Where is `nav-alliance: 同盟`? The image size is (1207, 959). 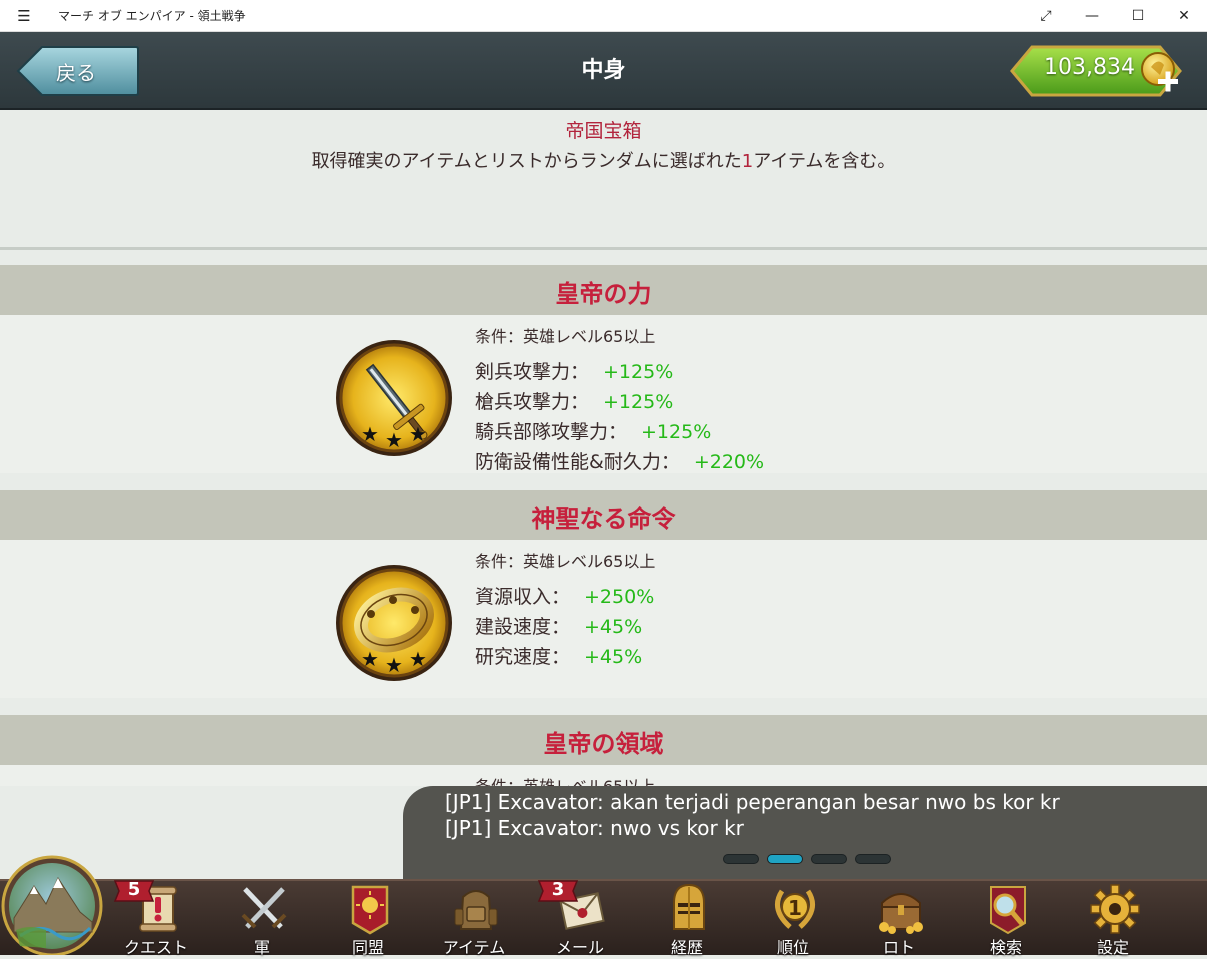
nav-alliance: 同盟 is located at coordinates (368, 919).